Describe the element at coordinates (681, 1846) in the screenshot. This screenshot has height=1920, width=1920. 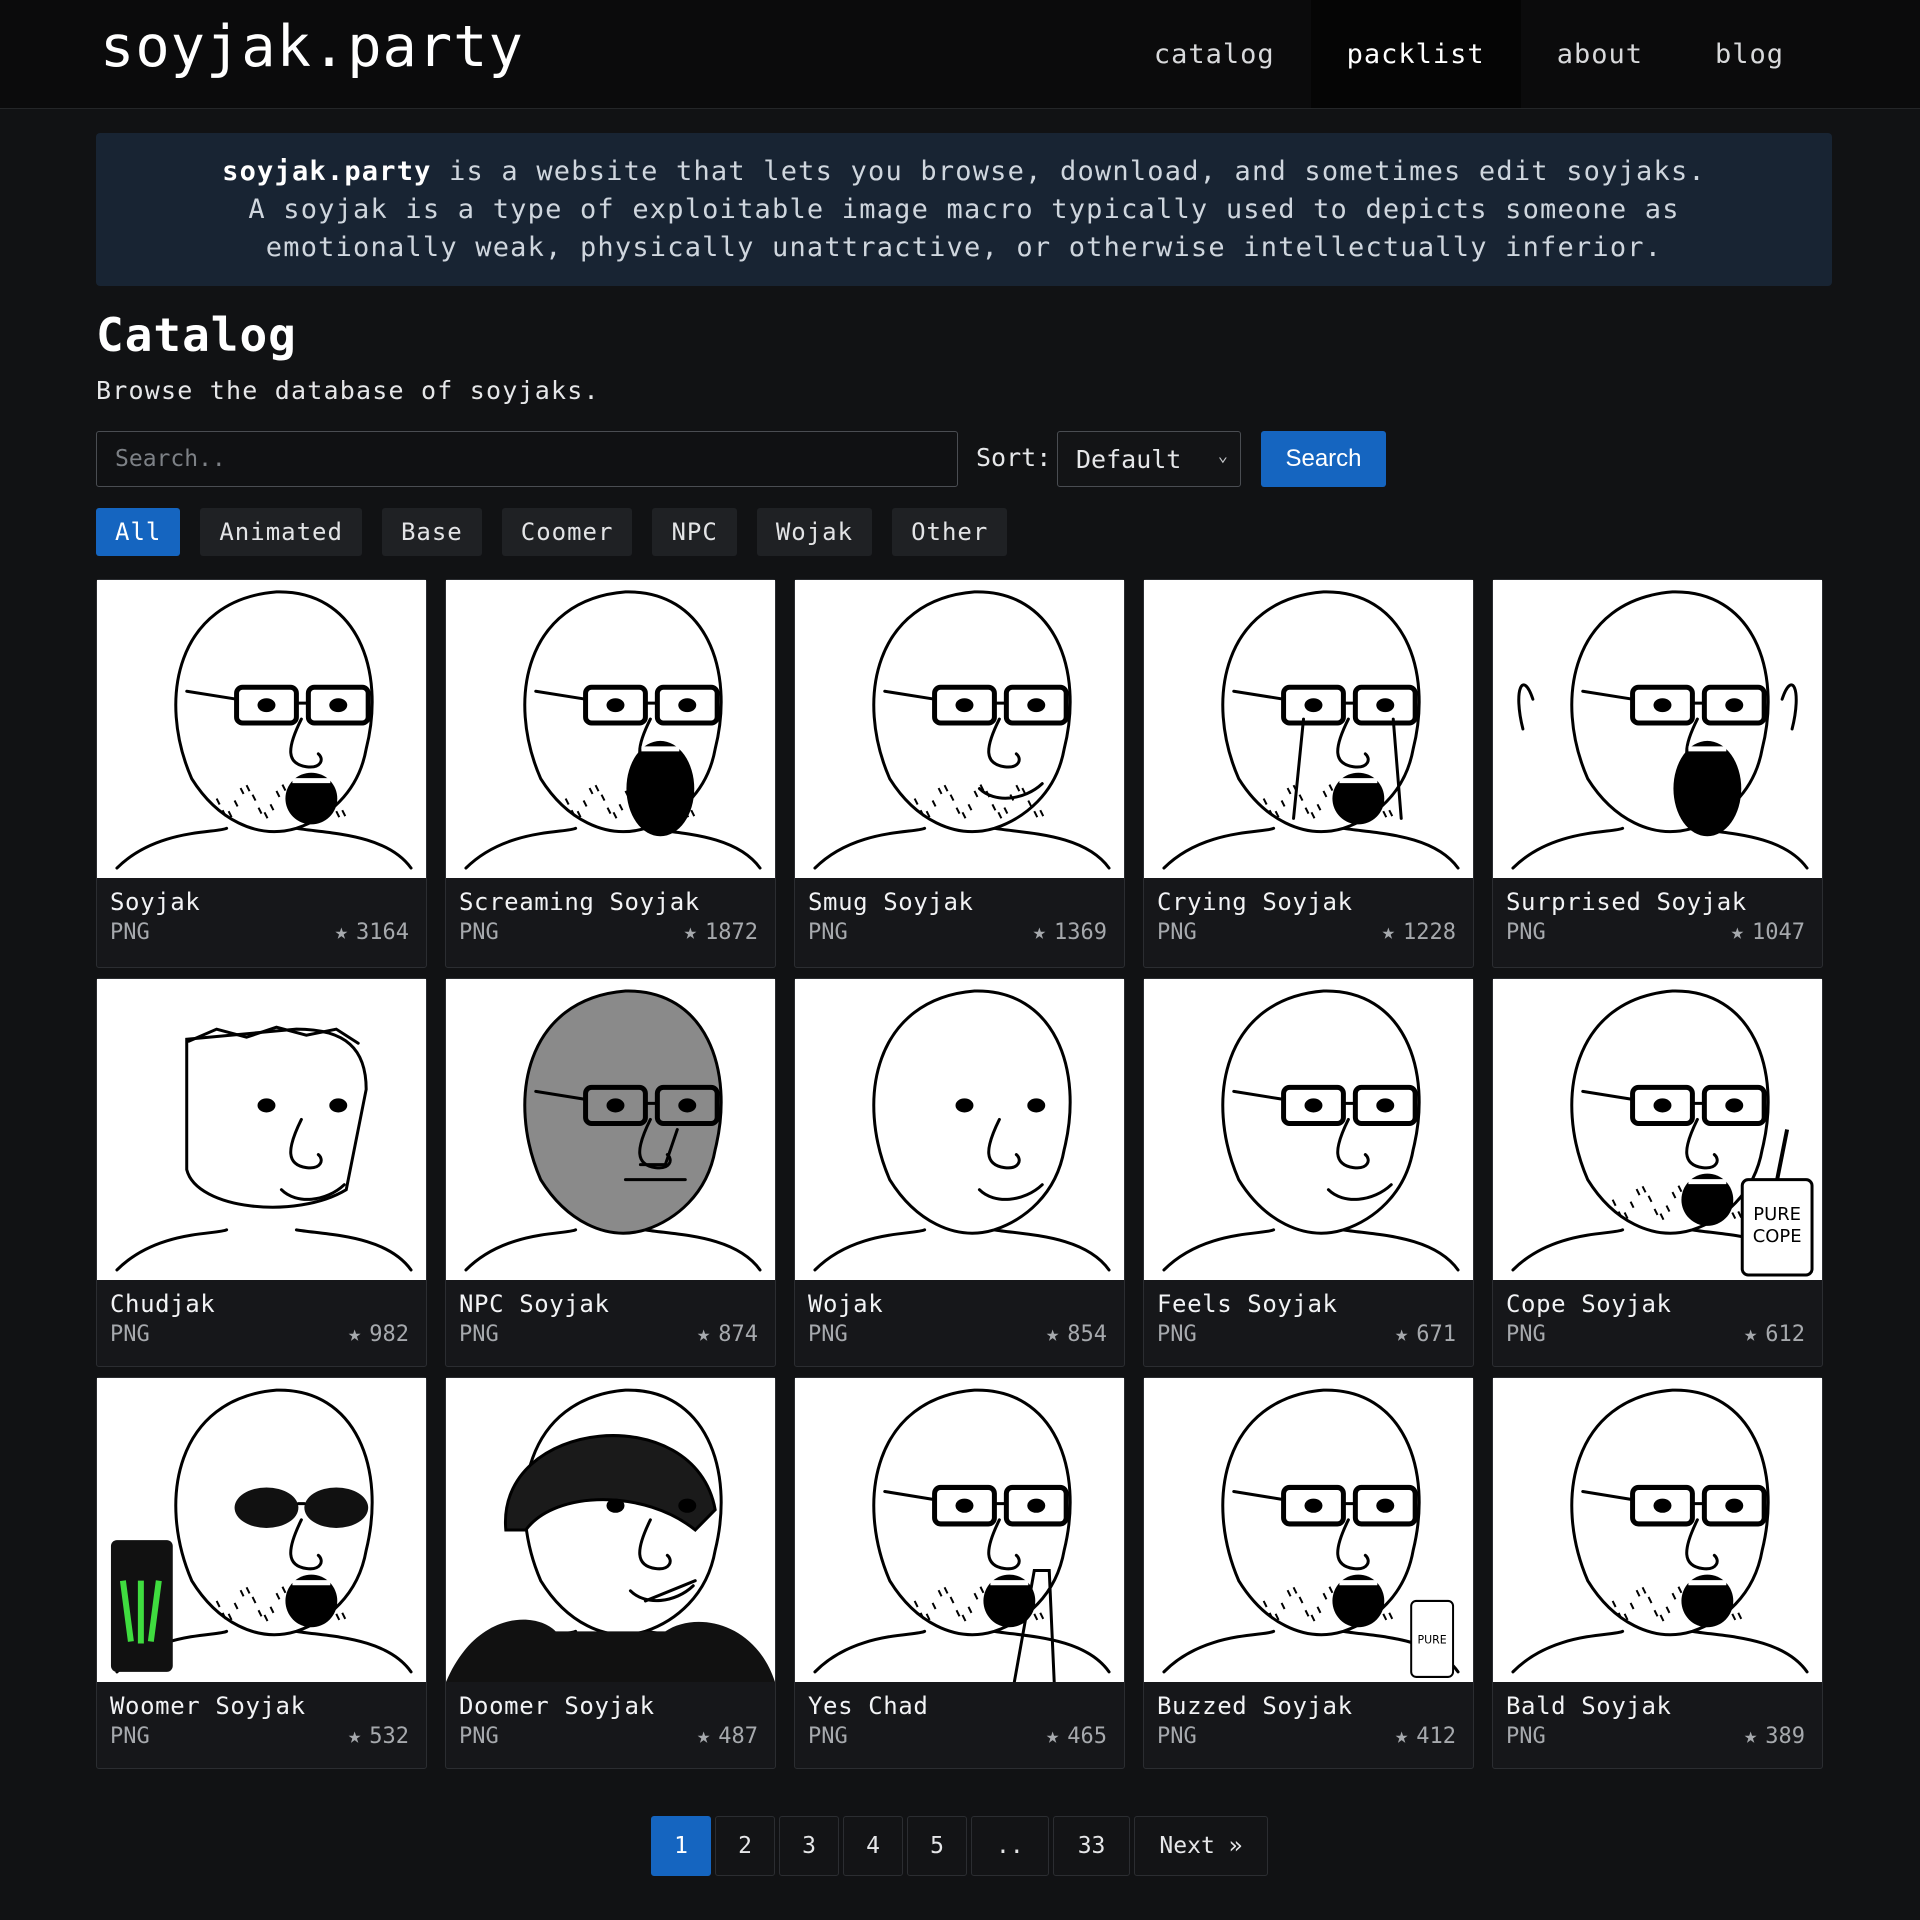
I see `page-1-button: 1` at that location.